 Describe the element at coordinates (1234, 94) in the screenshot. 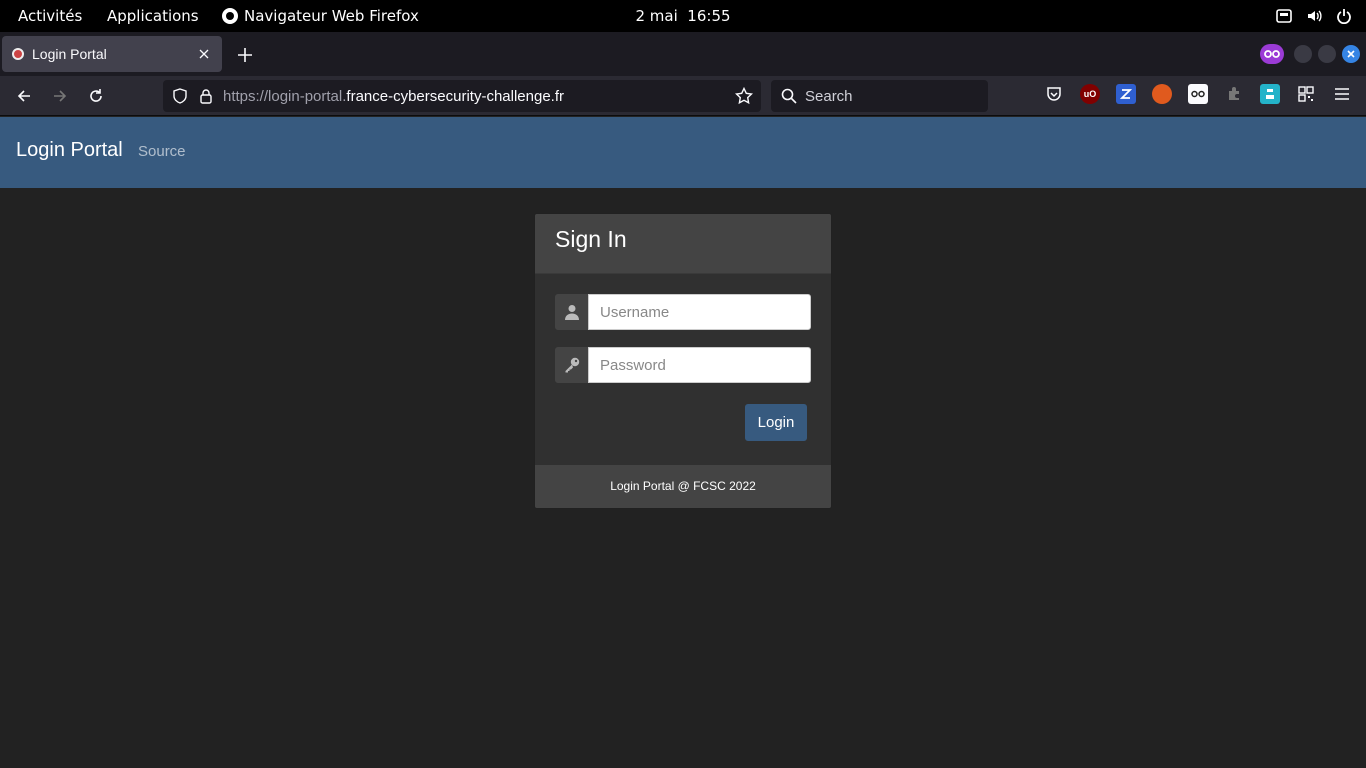

I see `extensions-puzzle-icon` at that location.